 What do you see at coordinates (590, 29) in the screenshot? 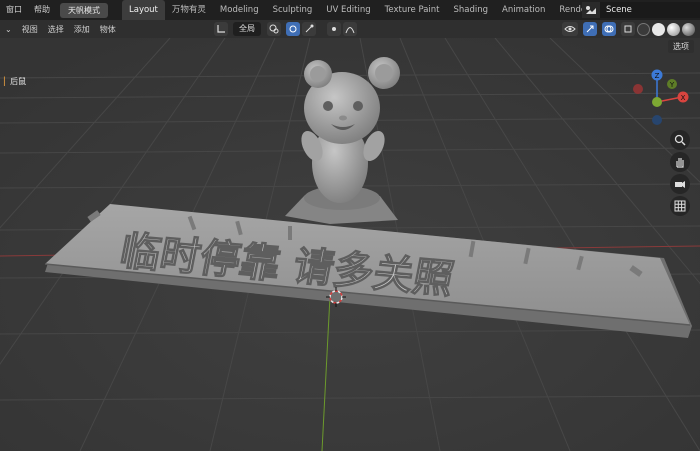
I see `gizmo-toggle-icon` at bounding box center [590, 29].